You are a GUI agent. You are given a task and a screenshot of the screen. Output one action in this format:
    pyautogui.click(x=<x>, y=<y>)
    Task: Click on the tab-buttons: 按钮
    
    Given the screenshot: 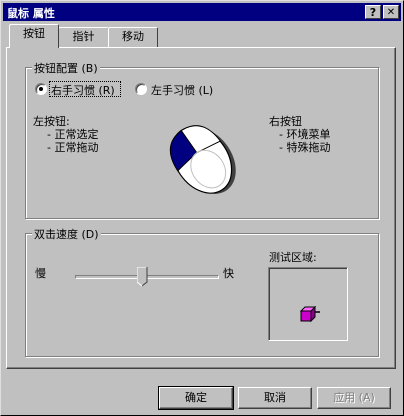 What is the action you would take?
    pyautogui.click(x=34, y=36)
    